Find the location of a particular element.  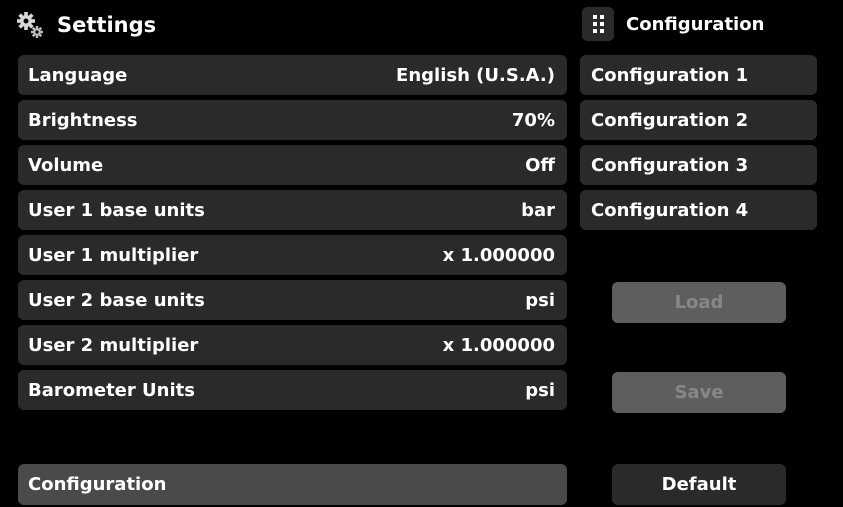

setting-user1-base-units: User 1 base units bar is located at coordinates (292, 210).